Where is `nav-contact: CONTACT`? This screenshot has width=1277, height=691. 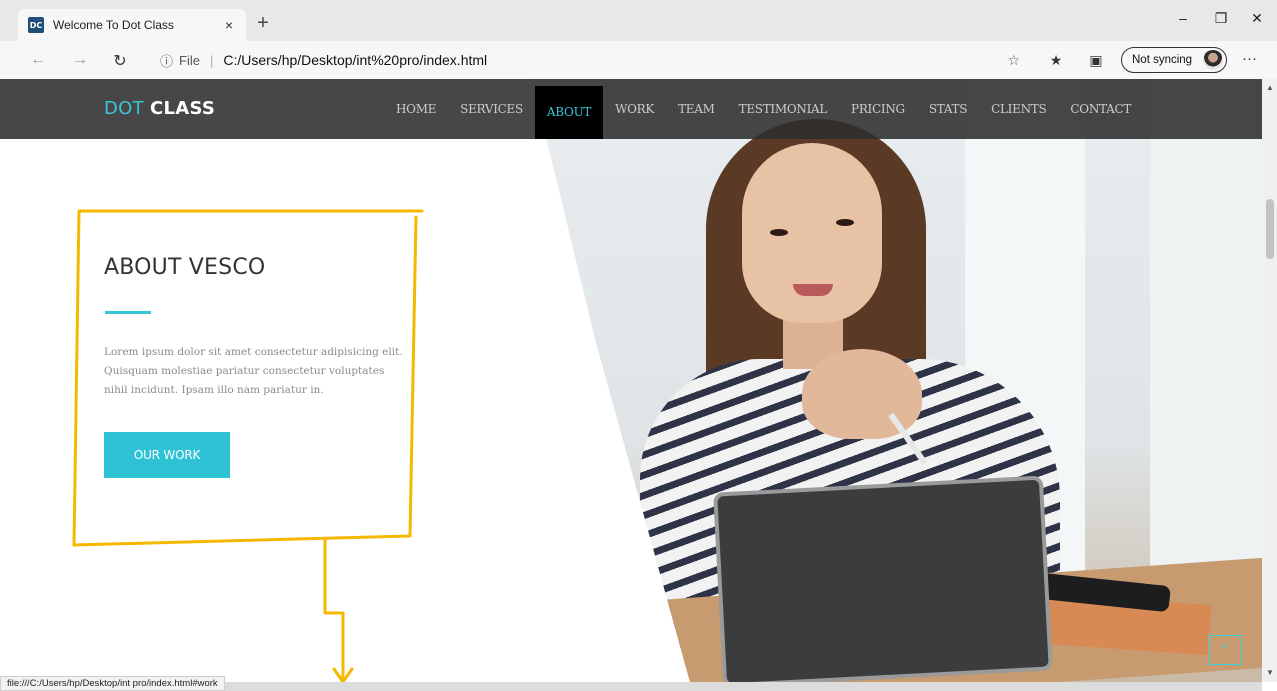
nav-contact: CONTACT is located at coordinates (1100, 109).